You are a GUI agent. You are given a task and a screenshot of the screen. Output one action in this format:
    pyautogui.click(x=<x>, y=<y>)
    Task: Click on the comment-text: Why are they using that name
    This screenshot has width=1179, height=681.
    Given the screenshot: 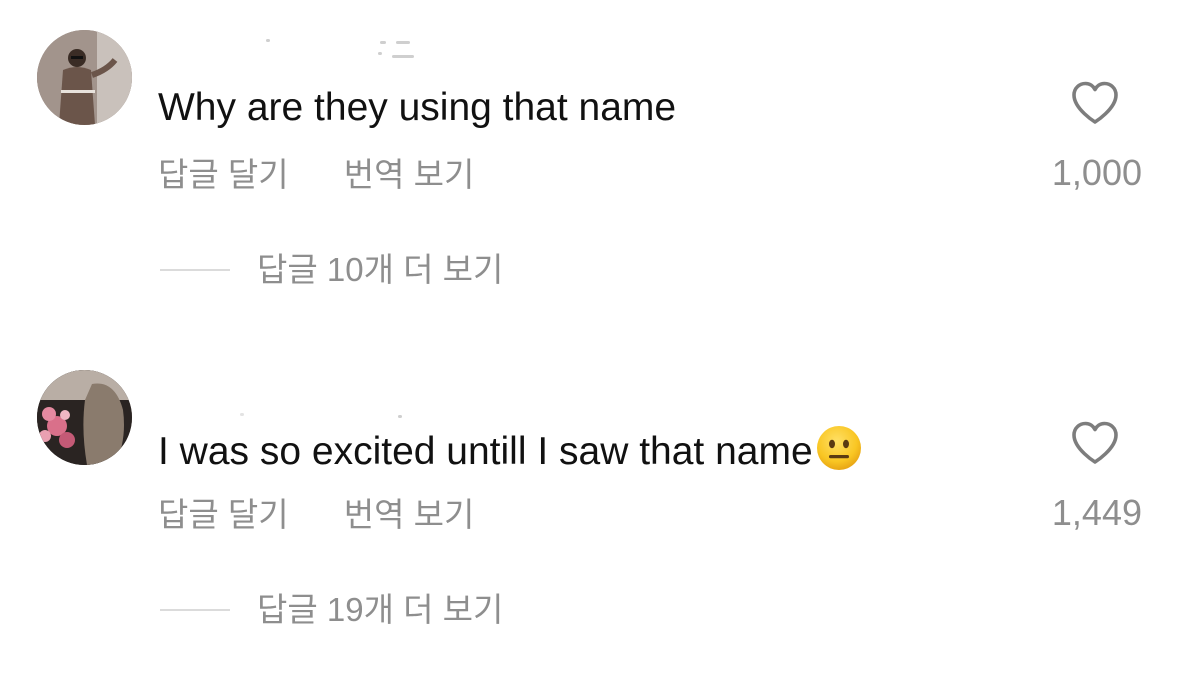 What is the action you would take?
    pyautogui.click(x=417, y=108)
    